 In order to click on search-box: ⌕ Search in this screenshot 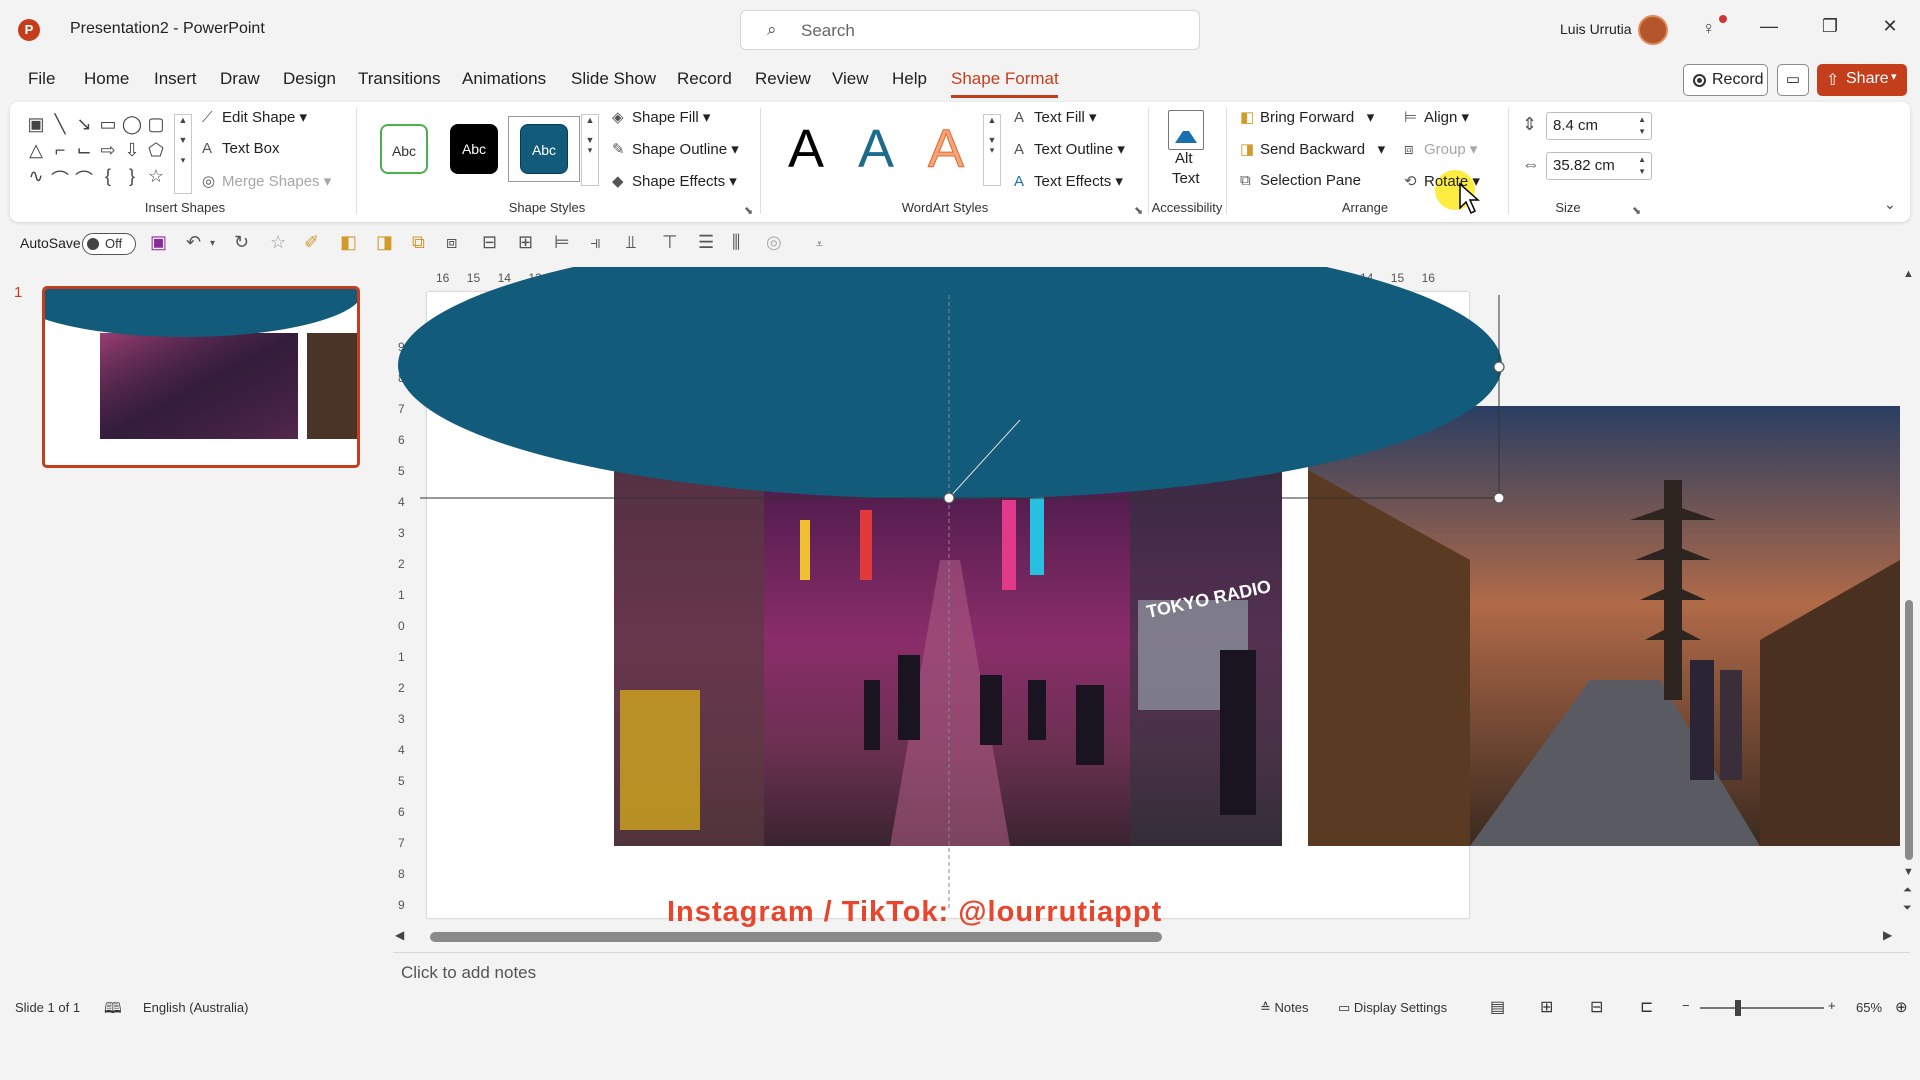, I will do `click(970, 30)`.